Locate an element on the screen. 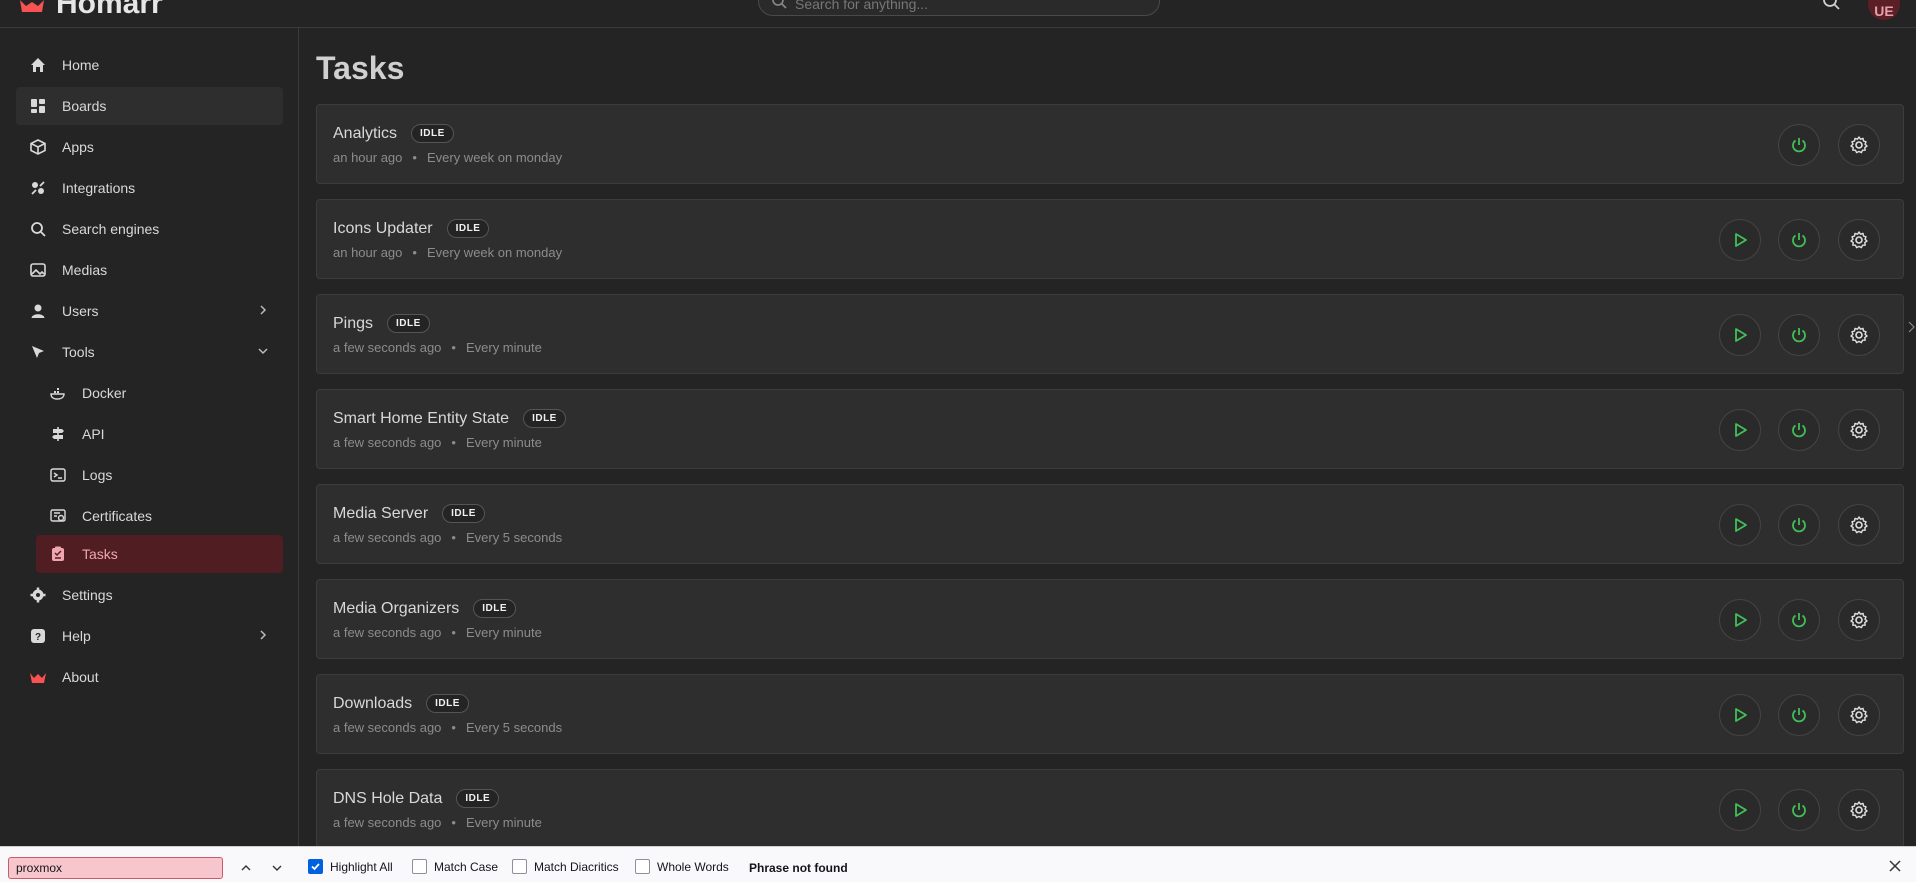  sidebar-item-tasks: Tasks is located at coordinates (159, 554).